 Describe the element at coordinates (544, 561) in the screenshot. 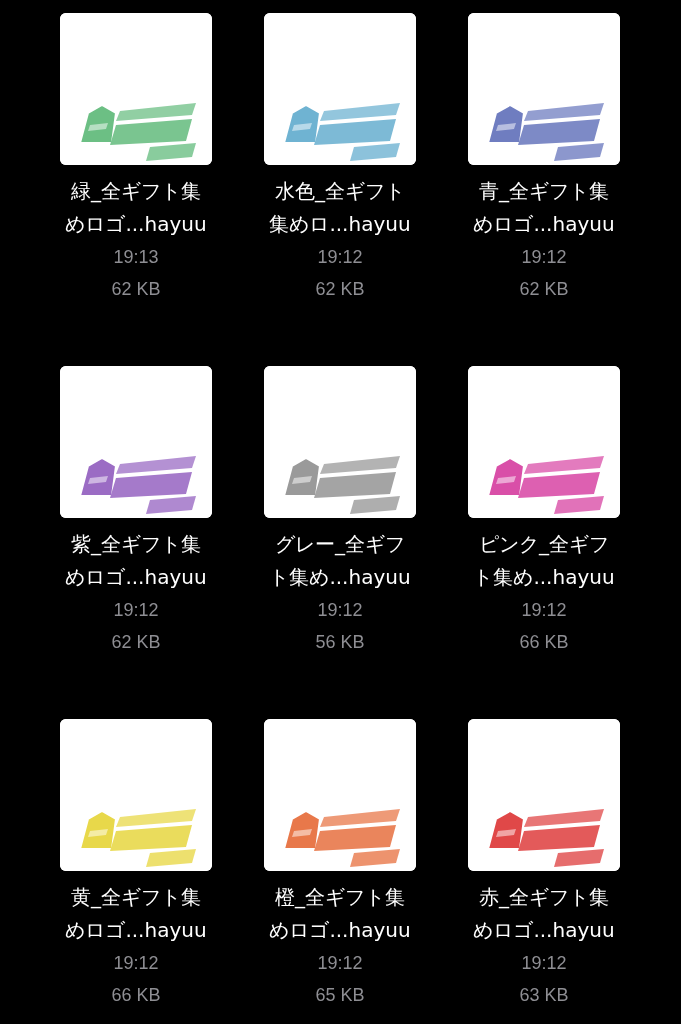

I see `file-name: ピンク_全ギフ ト集め...hayuu` at that location.